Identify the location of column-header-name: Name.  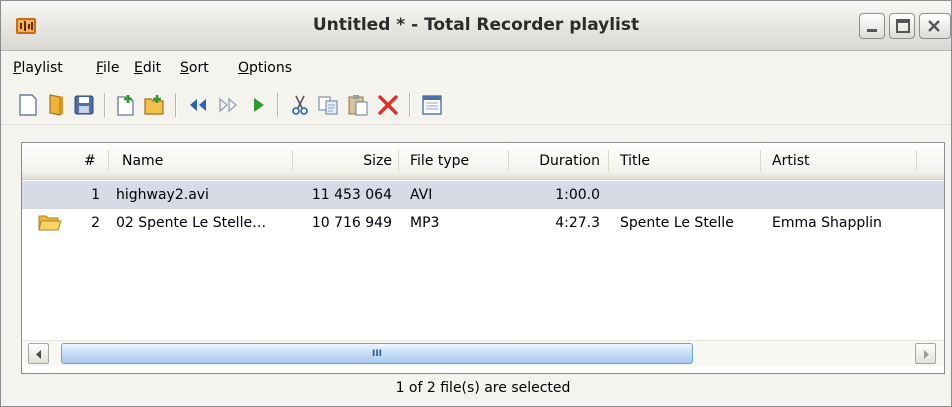
(142, 161).